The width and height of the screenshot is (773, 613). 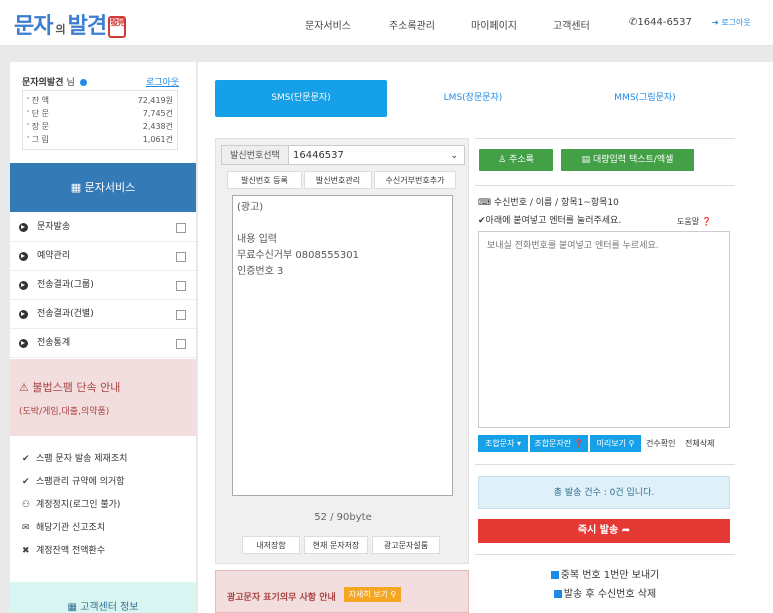 I want to click on balance-label: ' 잔 액, so click(x=38, y=100).